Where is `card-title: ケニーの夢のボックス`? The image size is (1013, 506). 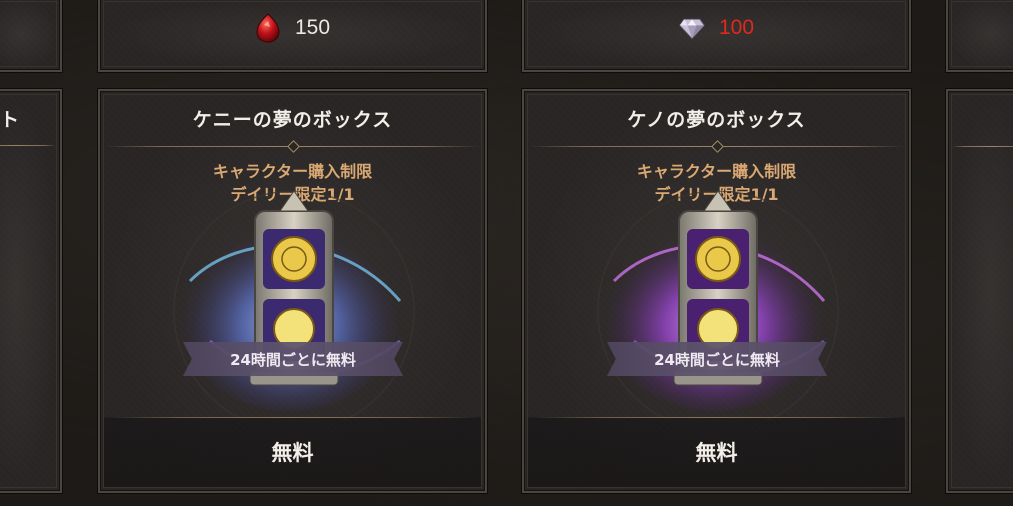 card-title: ケニーの夢のボックス is located at coordinates (292, 120).